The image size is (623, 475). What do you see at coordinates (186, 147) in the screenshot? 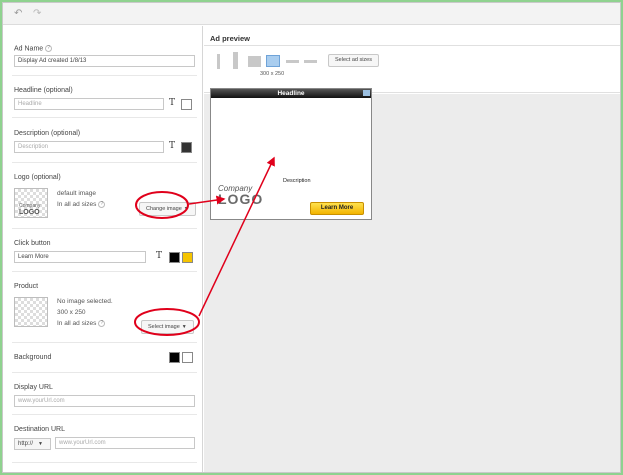
I see `description-color-swatch` at bounding box center [186, 147].